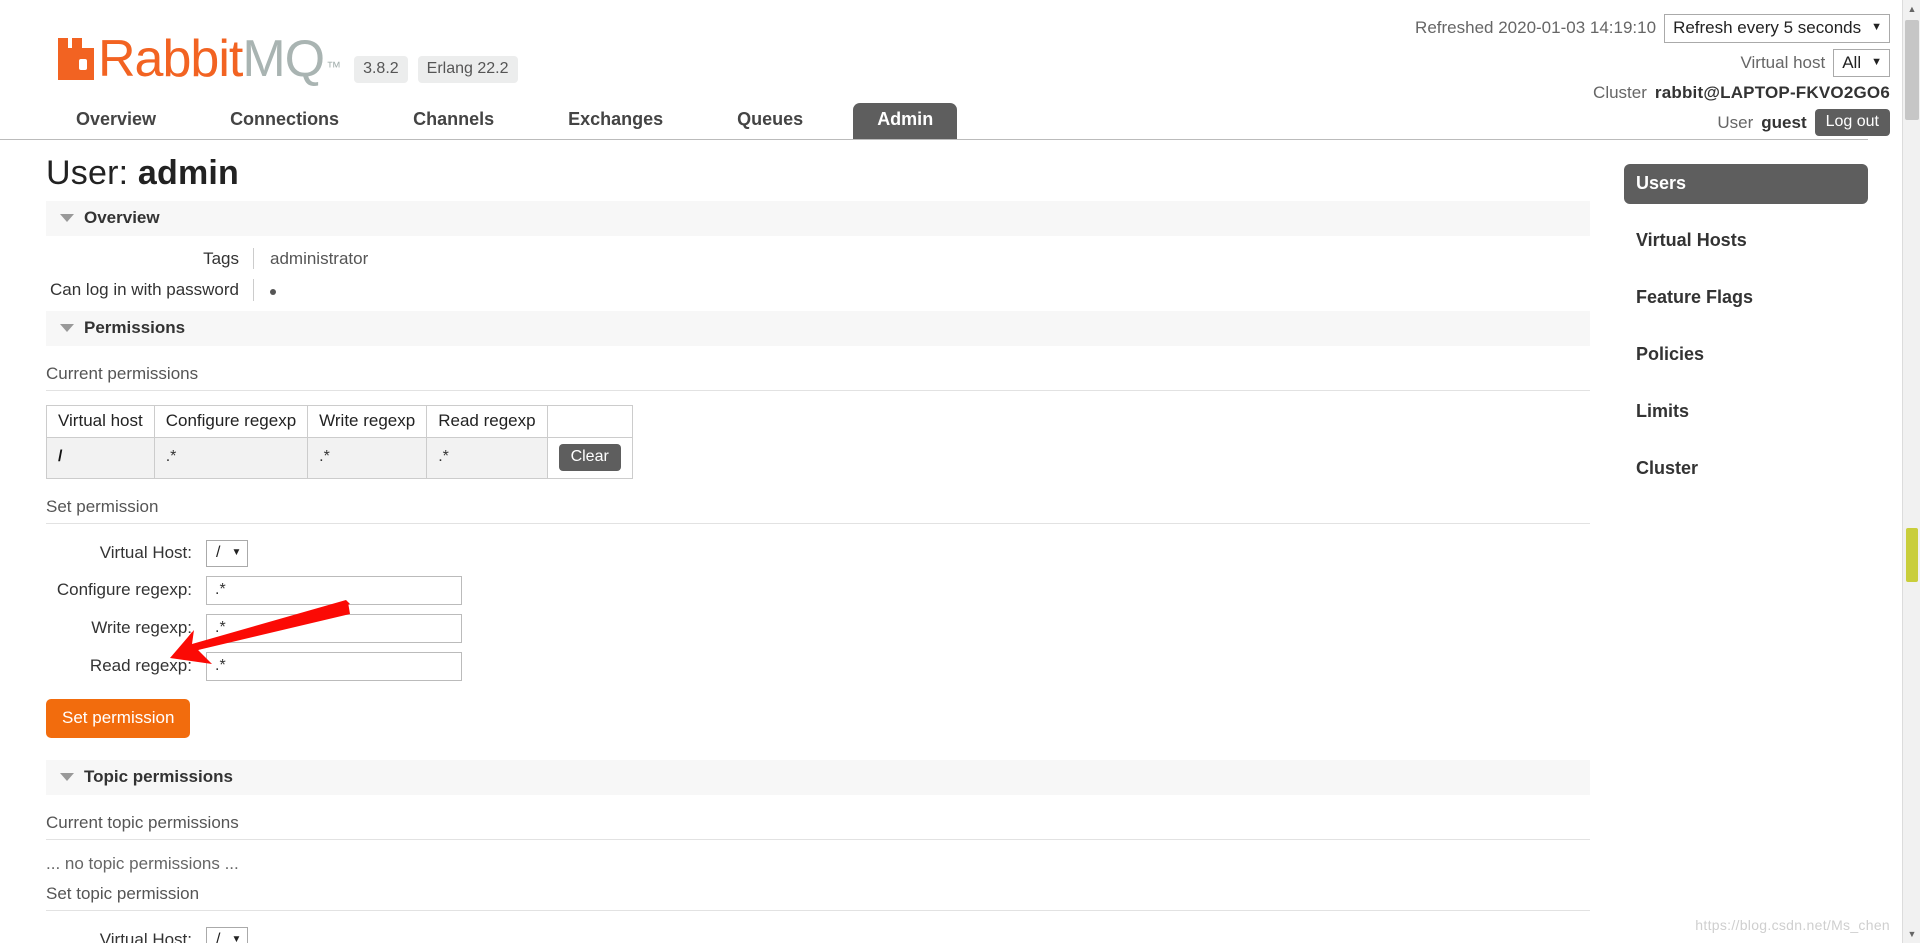 The image size is (1920, 943). I want to click on scroll-up-arrow-icon: ▲, so click(1911, 9).